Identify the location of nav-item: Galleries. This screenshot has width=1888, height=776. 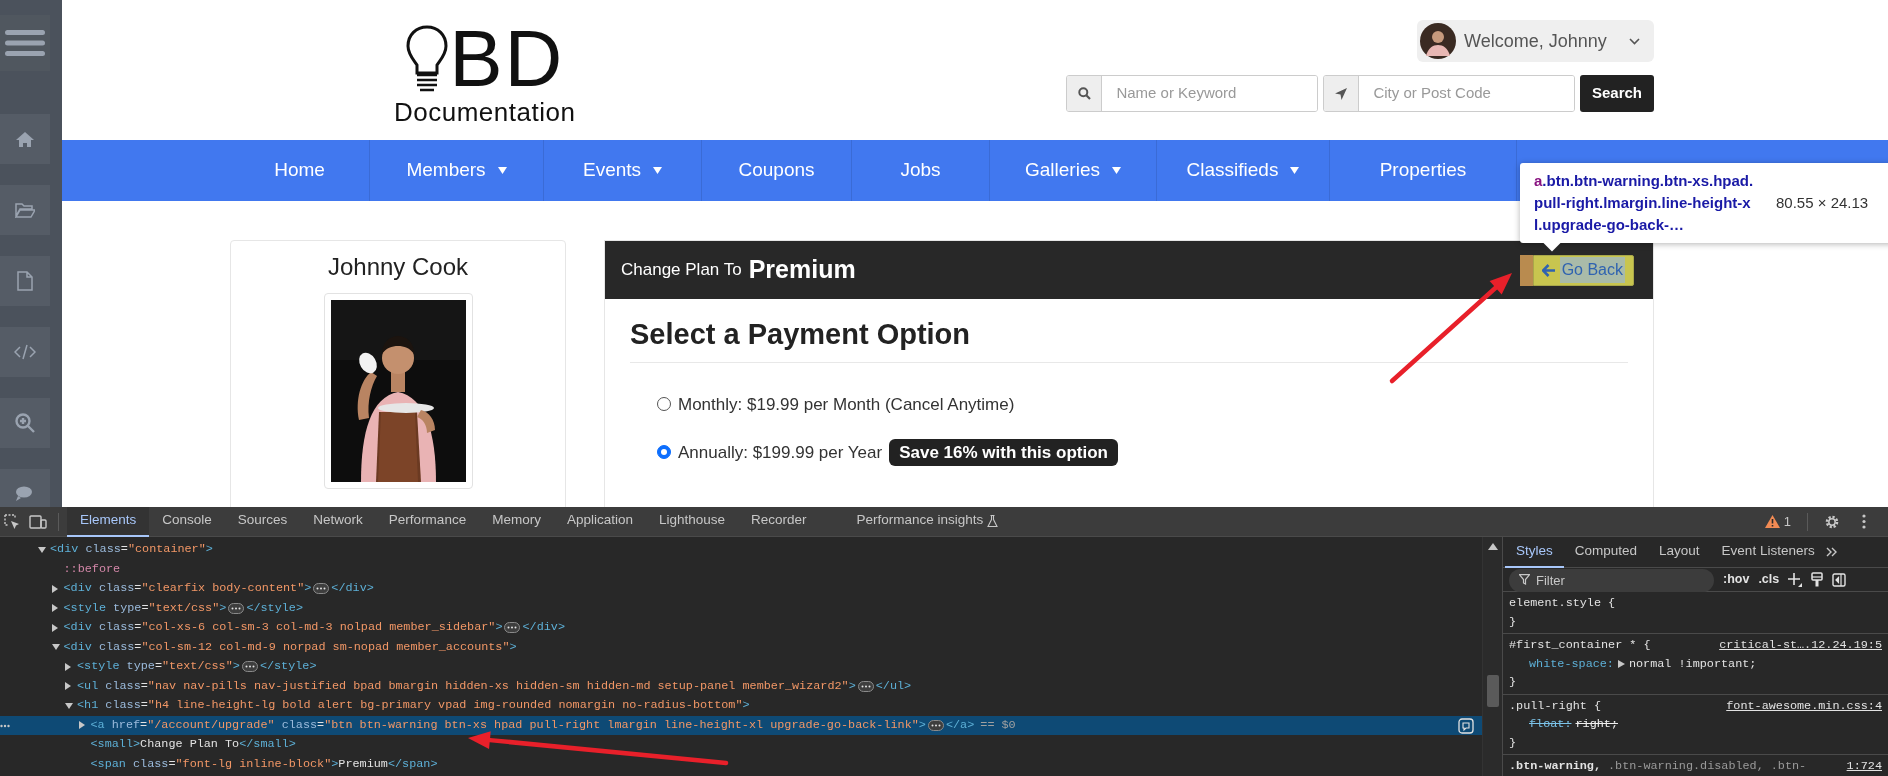
(1073, 170).